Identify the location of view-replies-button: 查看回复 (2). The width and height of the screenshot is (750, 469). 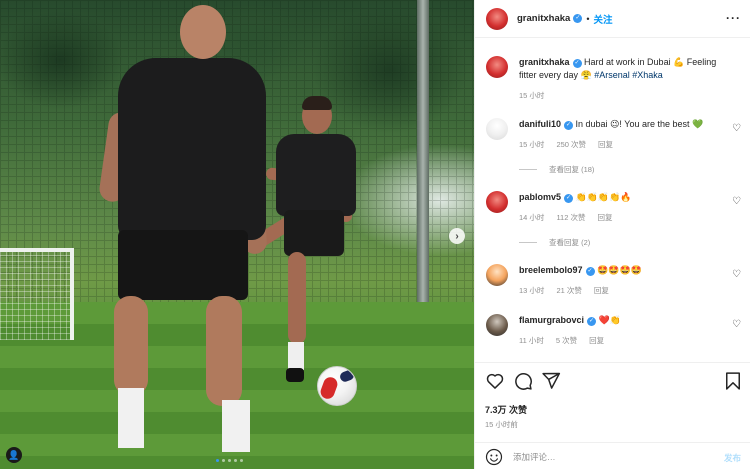
(619, 242).